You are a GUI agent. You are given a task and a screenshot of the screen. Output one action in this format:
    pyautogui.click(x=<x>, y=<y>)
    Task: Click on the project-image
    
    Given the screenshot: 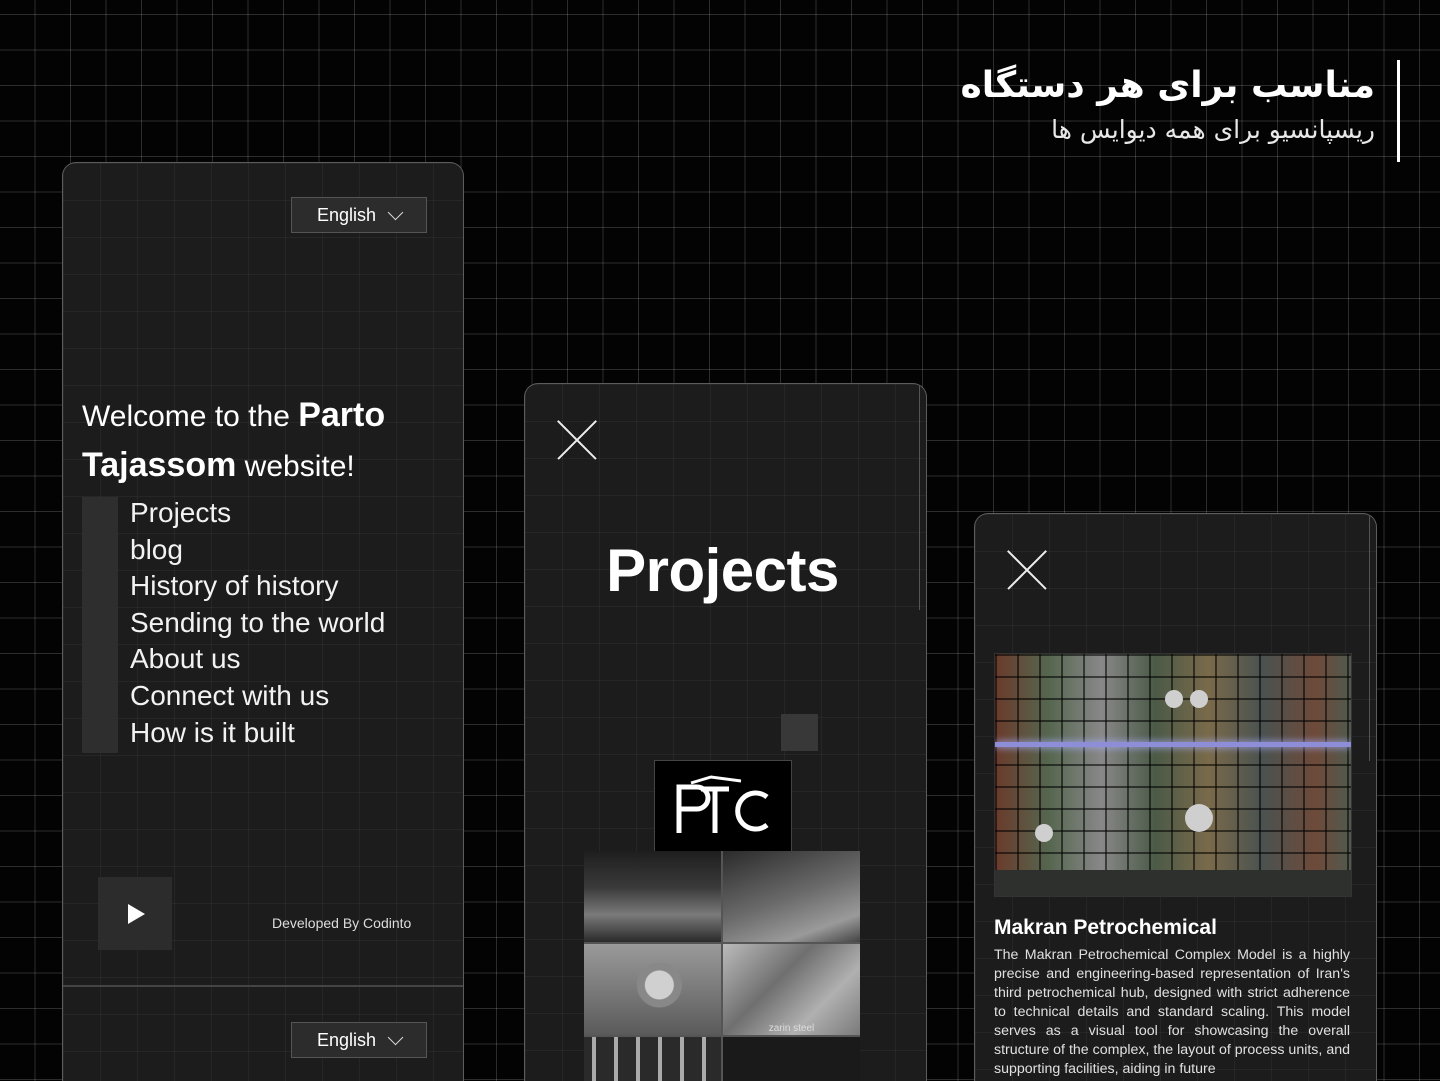 What is the action you would take?
    pyautogui.click(x=1173, y=775)
    